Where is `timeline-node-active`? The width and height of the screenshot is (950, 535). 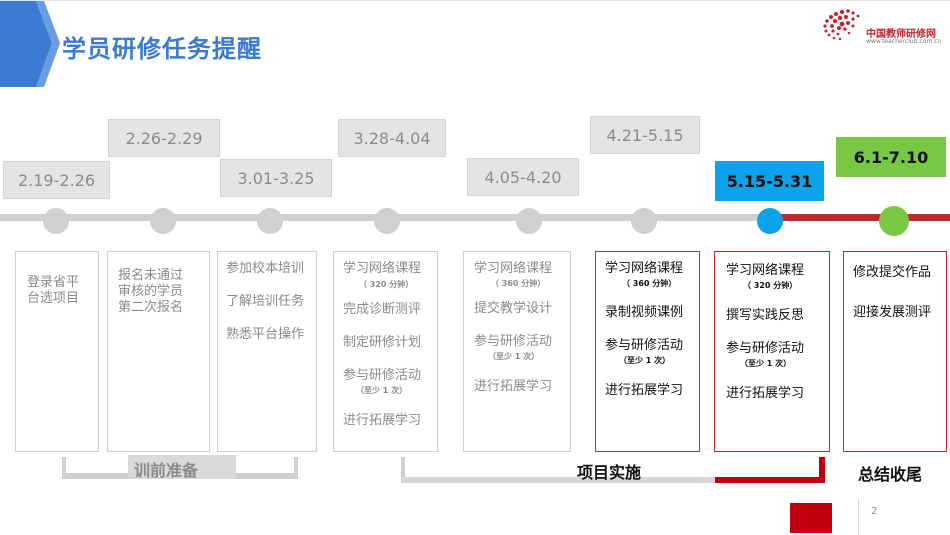
timeline-node-active is located at coordinates (770, 221).